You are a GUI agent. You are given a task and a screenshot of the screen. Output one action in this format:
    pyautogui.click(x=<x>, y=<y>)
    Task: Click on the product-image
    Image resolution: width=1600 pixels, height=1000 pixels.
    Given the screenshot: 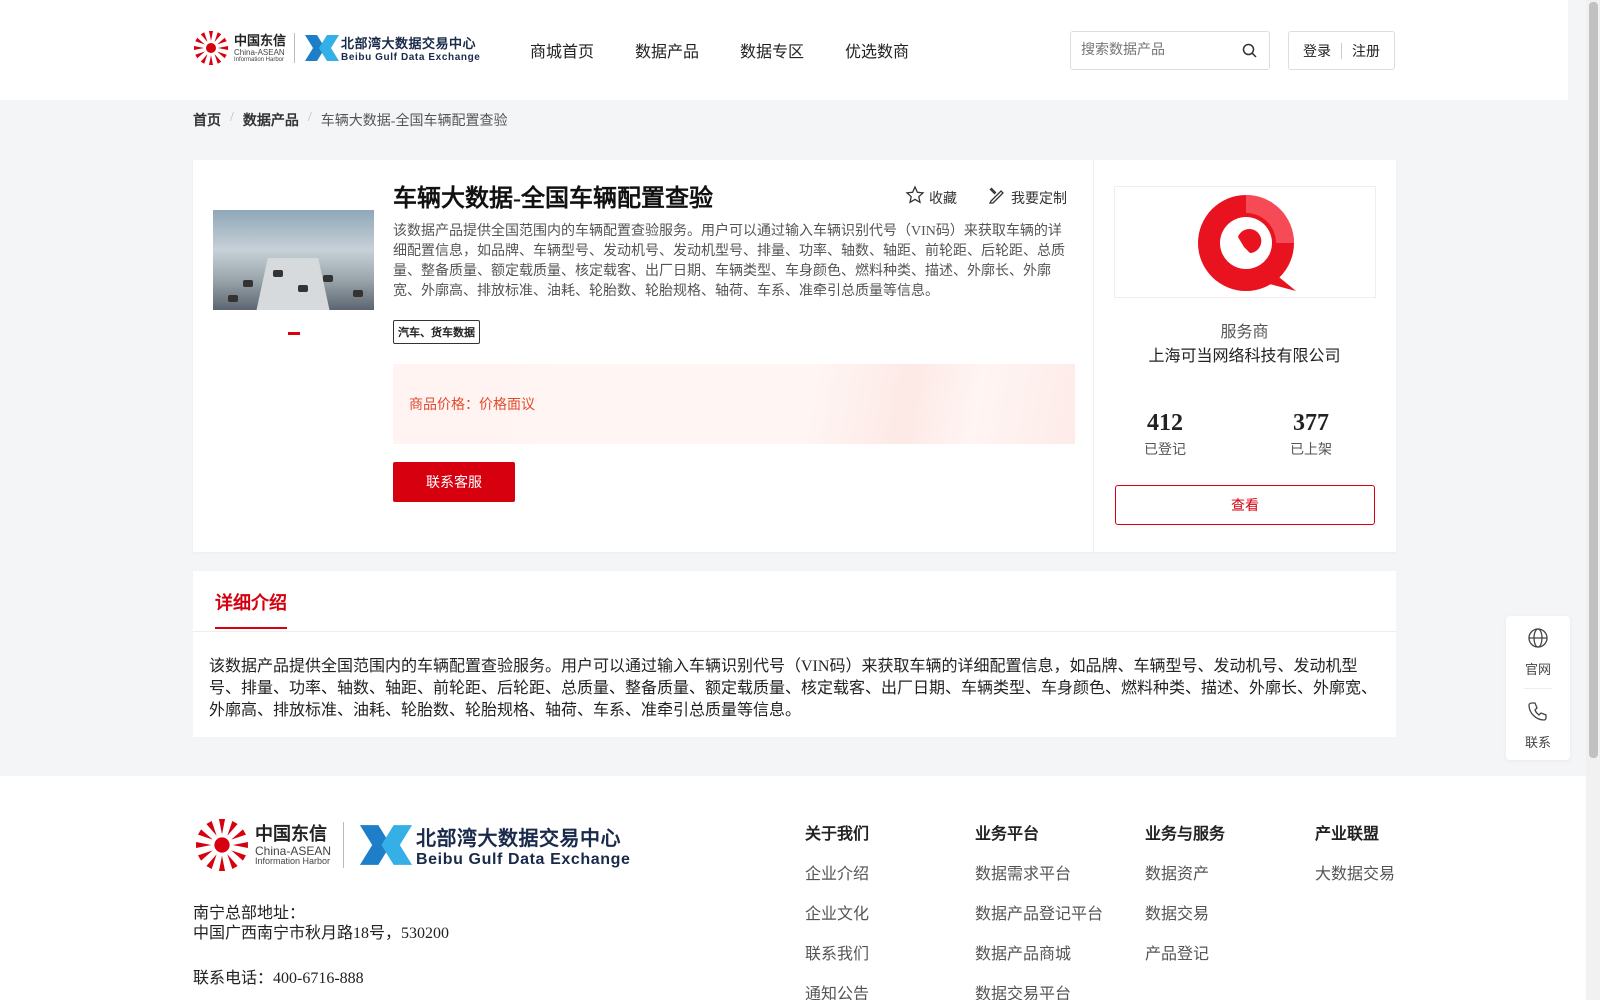 What is the action you would take?
    pyautogui.click(x=293, y=260)
    